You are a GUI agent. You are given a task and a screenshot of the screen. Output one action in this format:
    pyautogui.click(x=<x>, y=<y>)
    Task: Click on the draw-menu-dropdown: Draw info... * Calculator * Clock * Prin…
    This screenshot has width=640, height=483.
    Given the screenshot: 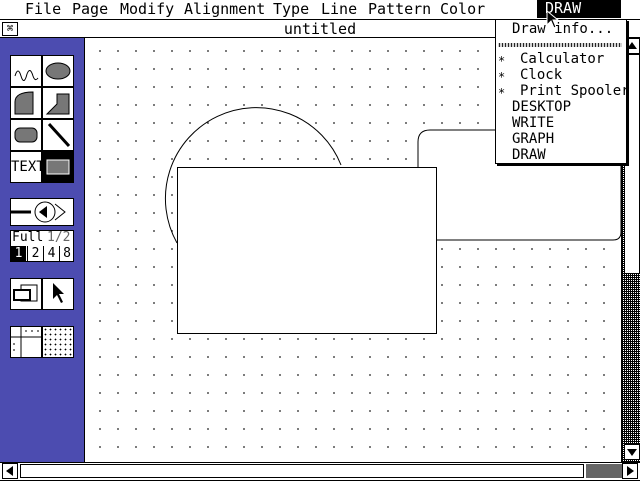 What is the action you would take?
    pyautogui.click(x=562, y=91)
    